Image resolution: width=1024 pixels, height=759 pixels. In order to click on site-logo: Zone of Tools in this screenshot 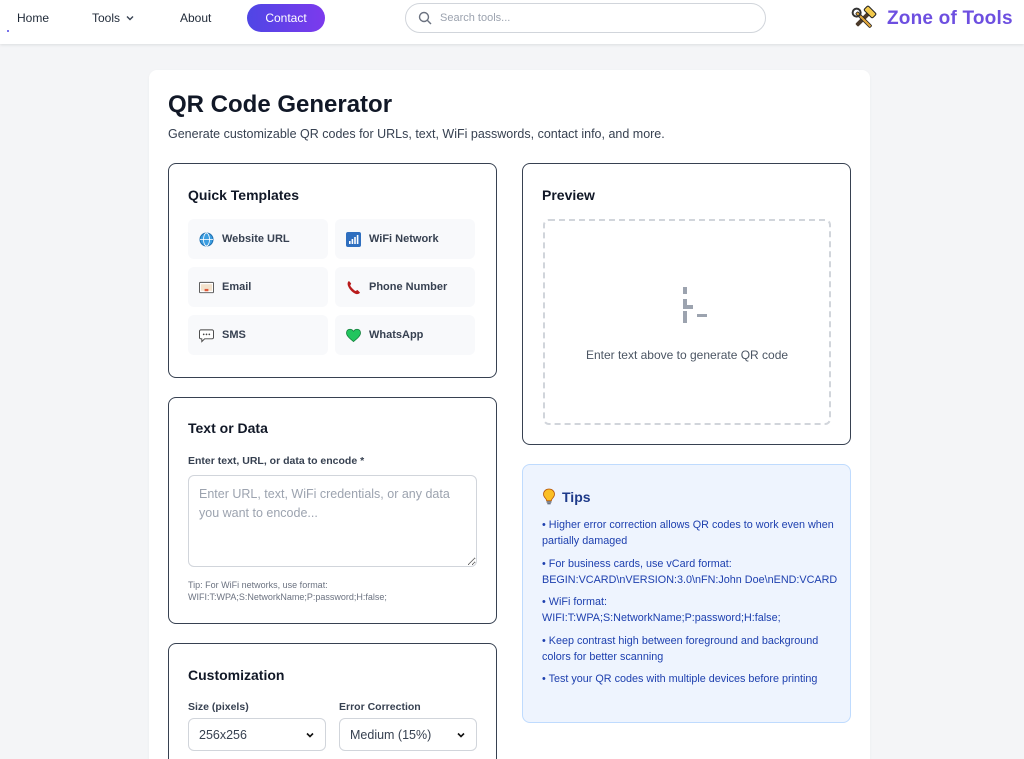, I will do `click(930, 19)`.